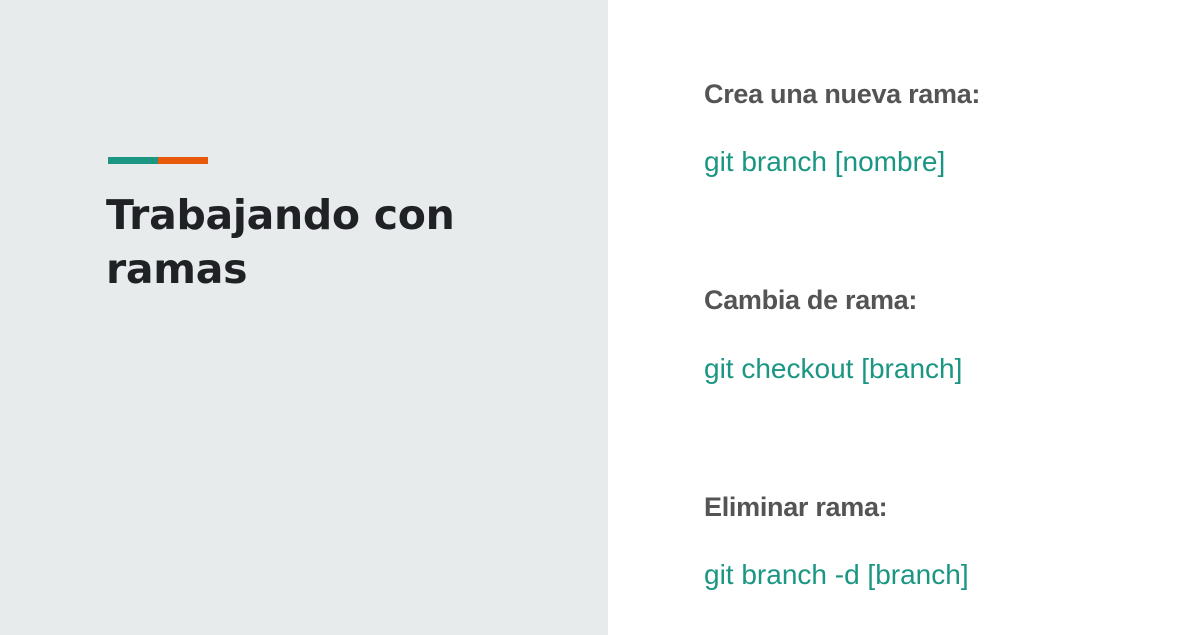  Describe the element at coordinates (842, 94) in the screenshot. I see `command-heading-create: Crea una nueva rama:` at that location.